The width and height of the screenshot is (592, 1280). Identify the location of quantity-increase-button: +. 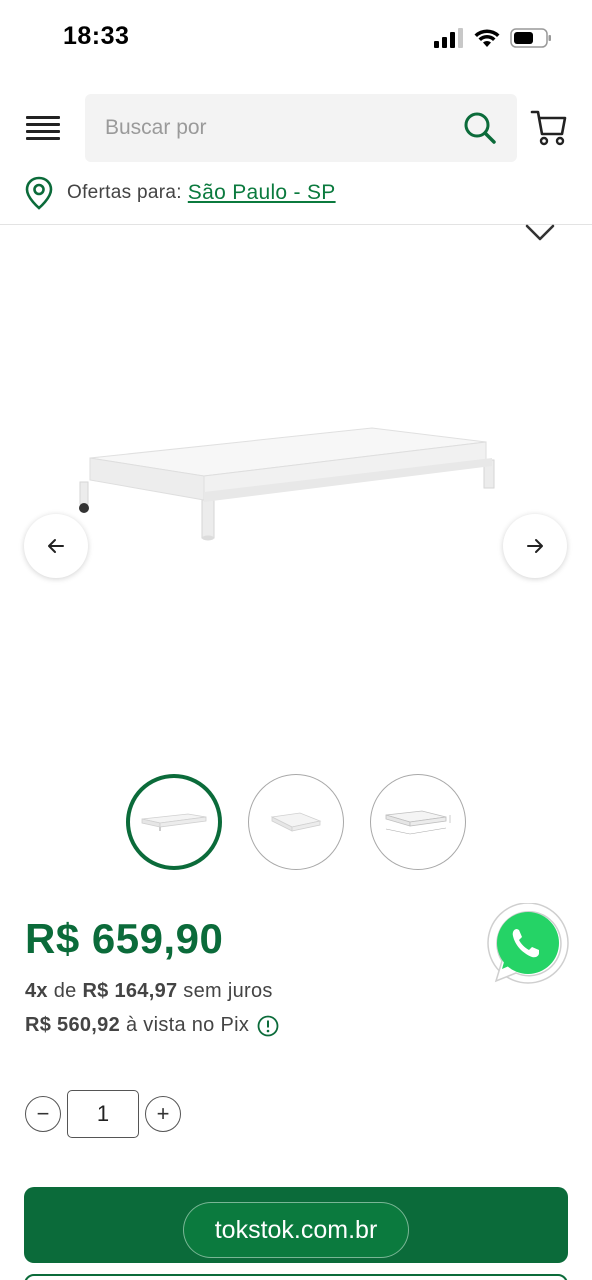
(163, 1114).